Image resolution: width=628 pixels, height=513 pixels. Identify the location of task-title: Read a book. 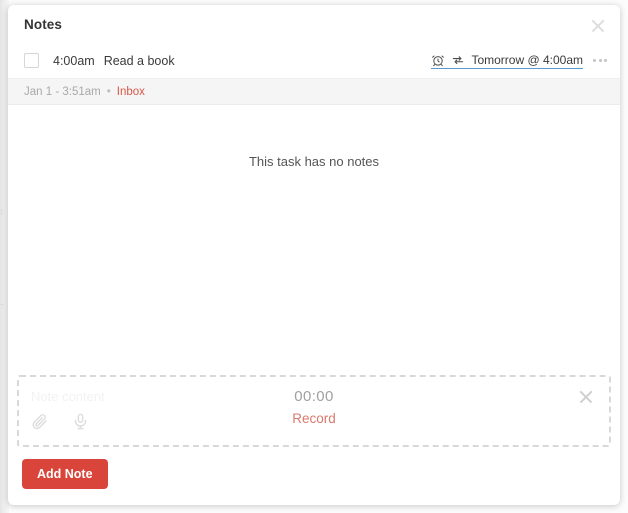
(139, 61).